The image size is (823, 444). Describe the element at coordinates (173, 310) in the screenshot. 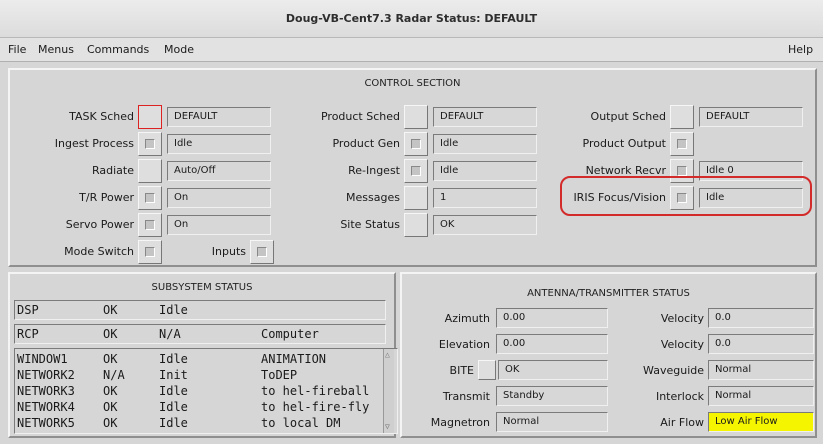

I see `dsp-state: Idle` at that location.